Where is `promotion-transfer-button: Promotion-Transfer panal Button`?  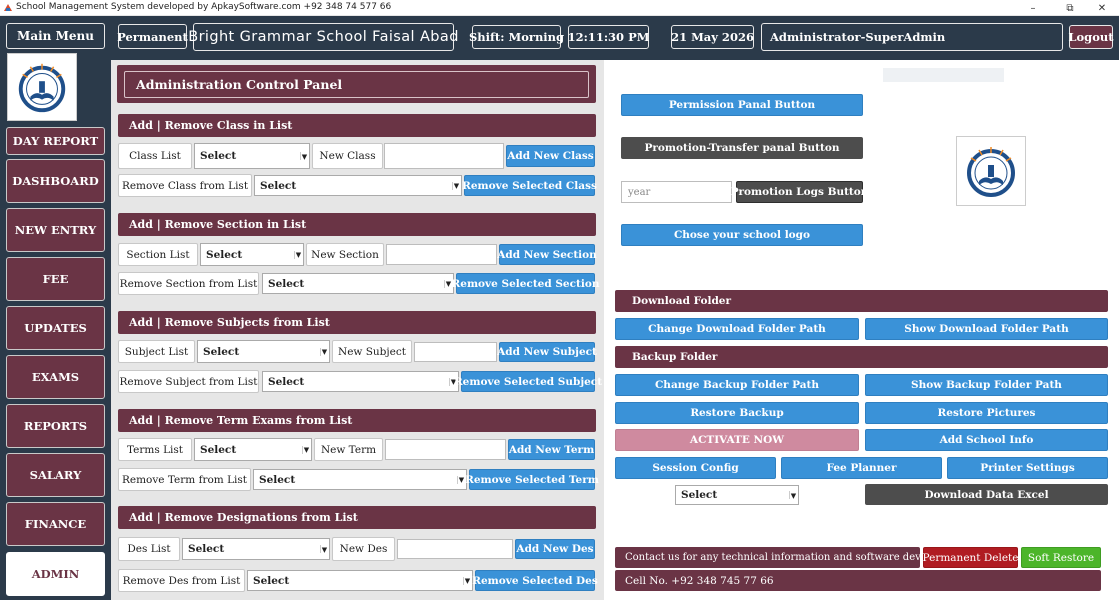
promotion-transfer-button: Promotion-Transfer panal Button is located at coordinates (742, 148).